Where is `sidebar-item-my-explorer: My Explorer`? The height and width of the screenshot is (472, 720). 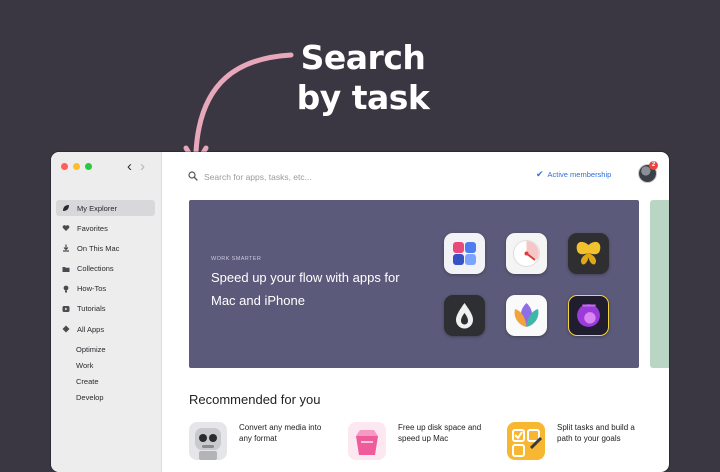 sidebar-item-my-explorer: My Explorer is located at coordinates (105, 208).